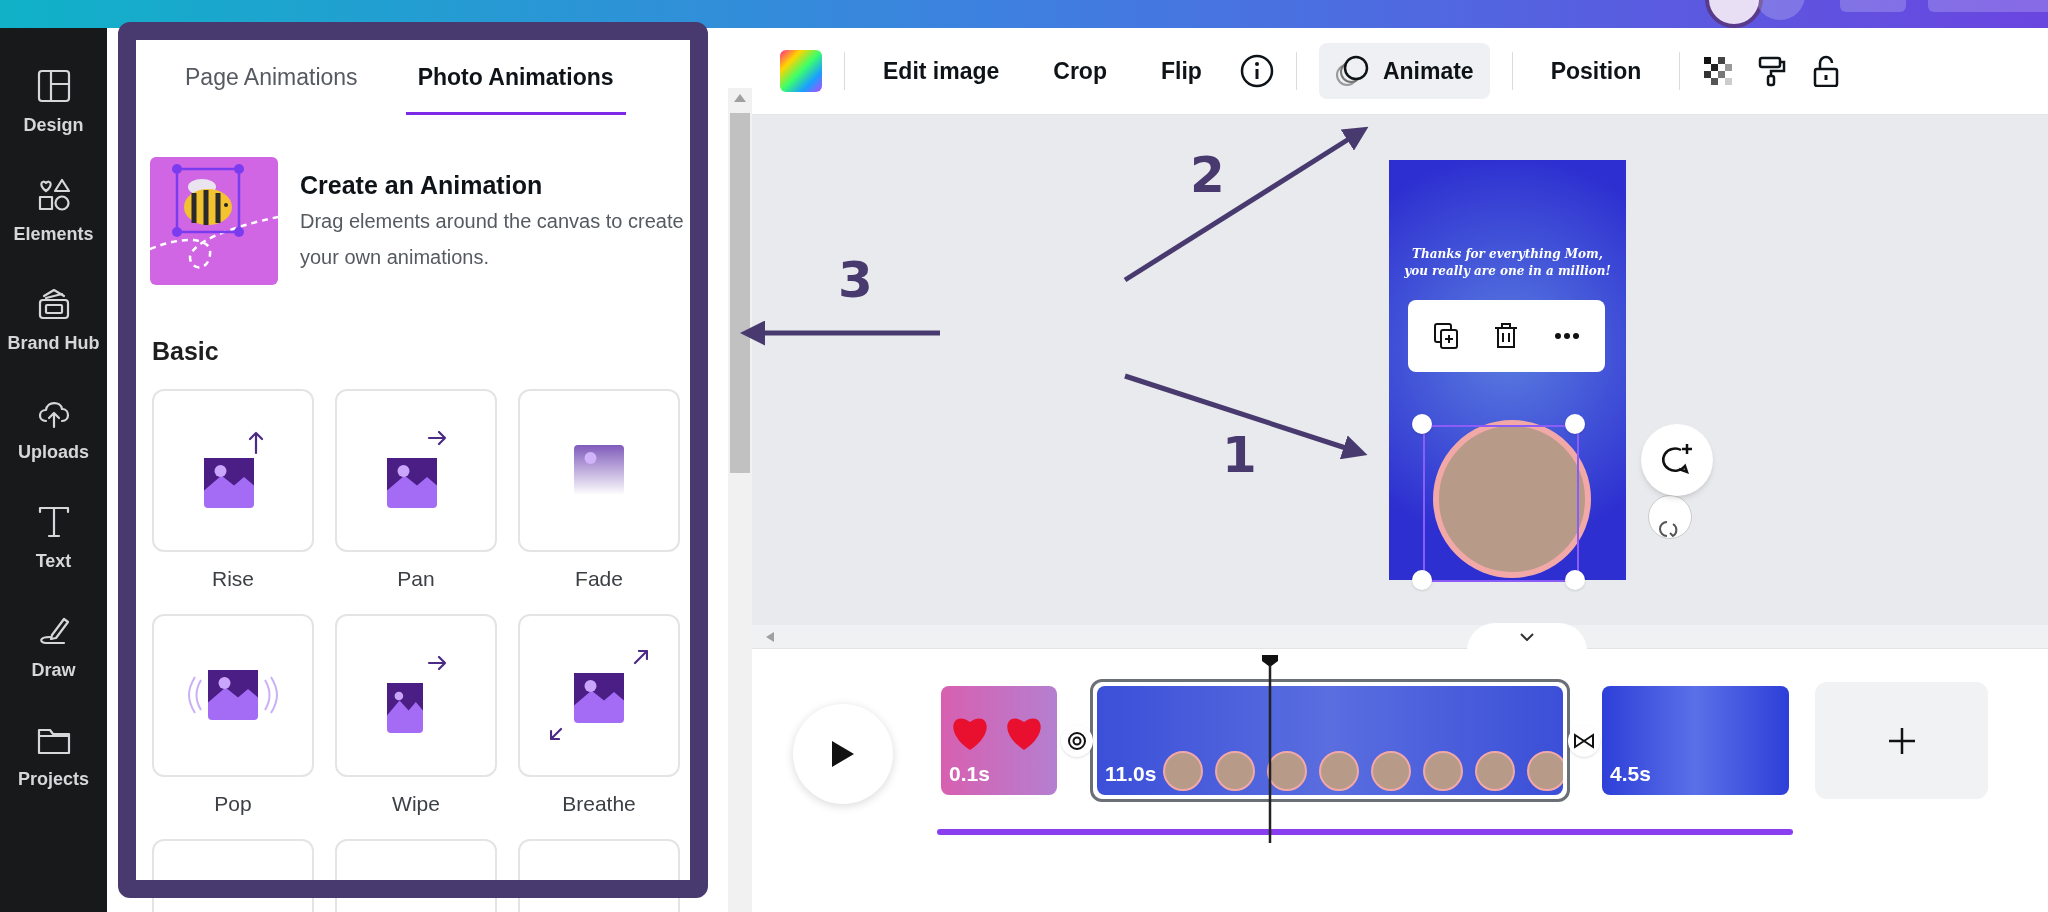  I want to click on promo-title: Create an Animation, so click(422, 185).